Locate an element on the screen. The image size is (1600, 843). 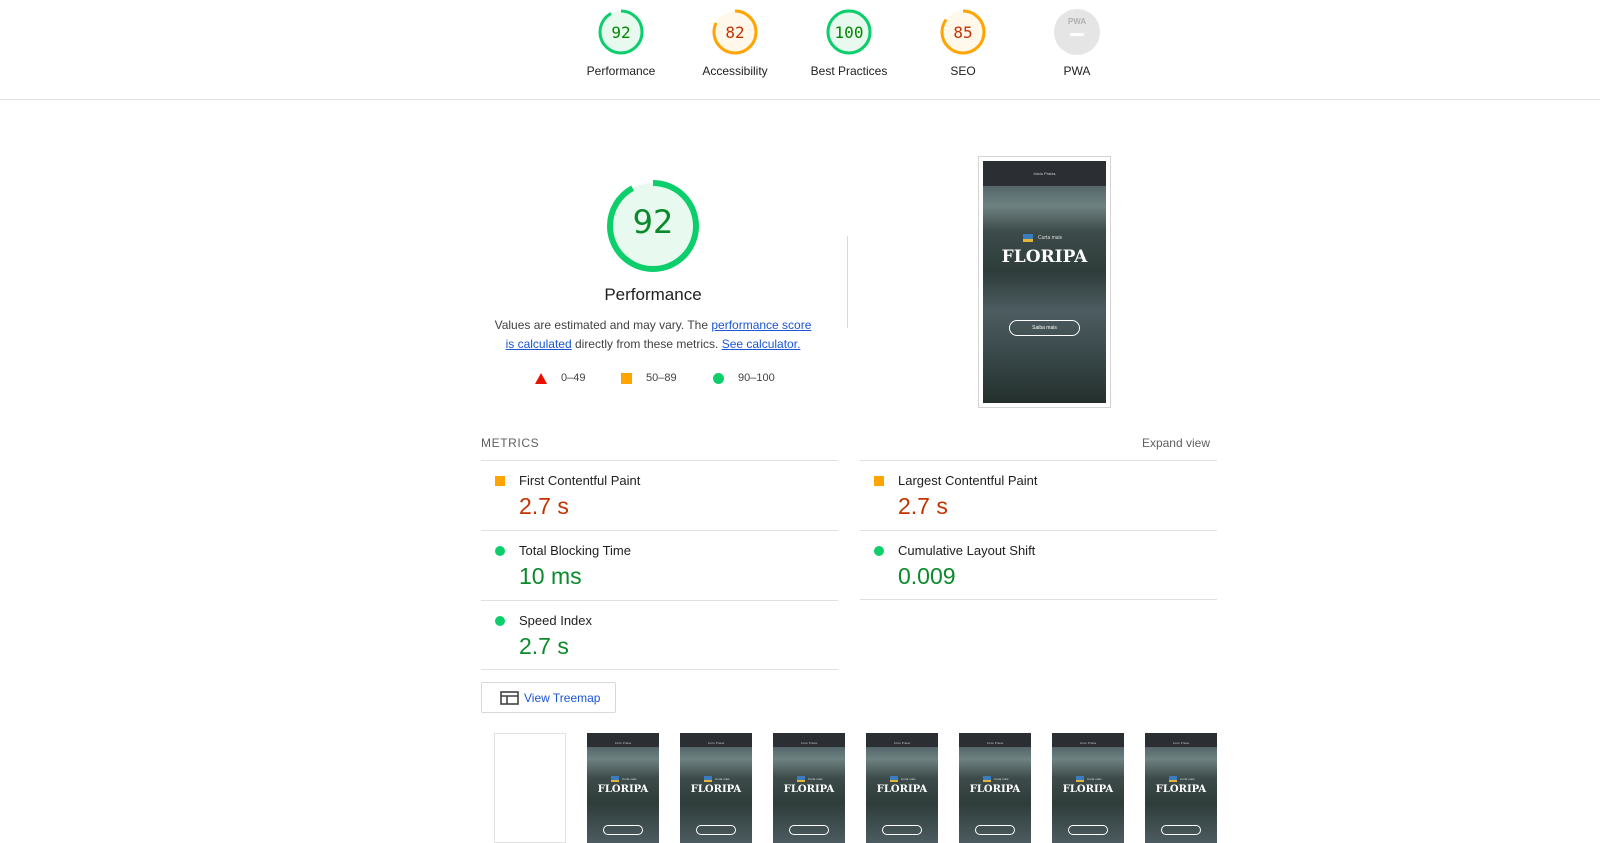
filmstrip-frame is located at coordinates (530, 788).